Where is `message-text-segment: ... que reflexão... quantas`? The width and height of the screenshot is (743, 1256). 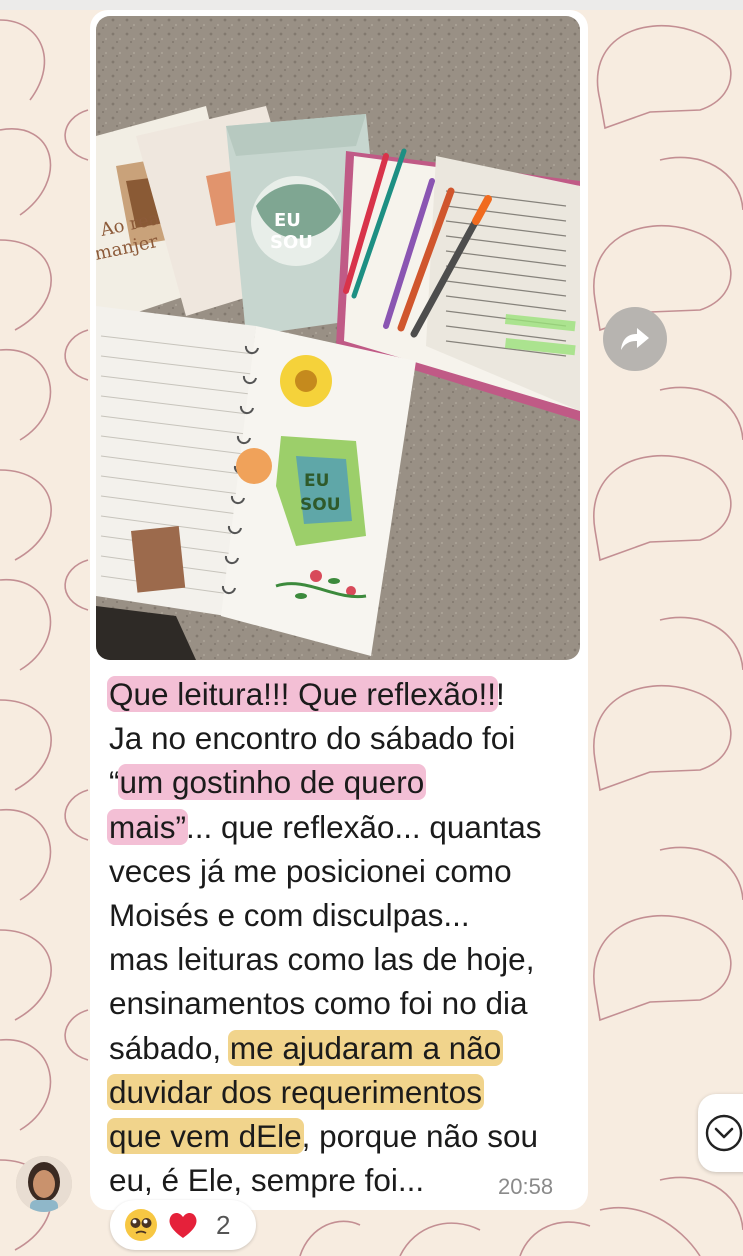
message-text-segment: ... que reflexão... quantas is located at coordinates (364, 826).